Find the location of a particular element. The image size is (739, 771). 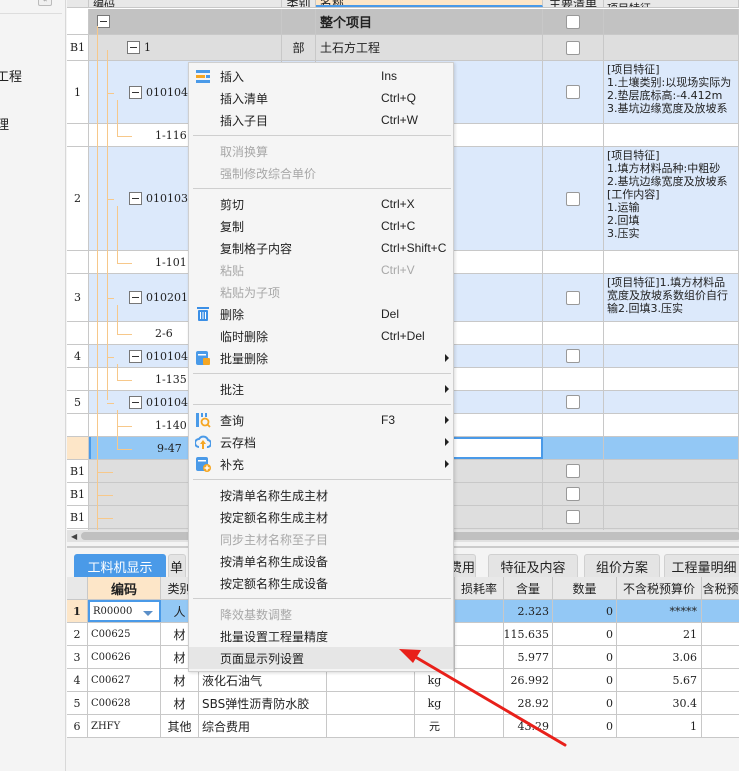

name-cell: SBS弹性沥青防水胶 is located at coordinates (263, 703).